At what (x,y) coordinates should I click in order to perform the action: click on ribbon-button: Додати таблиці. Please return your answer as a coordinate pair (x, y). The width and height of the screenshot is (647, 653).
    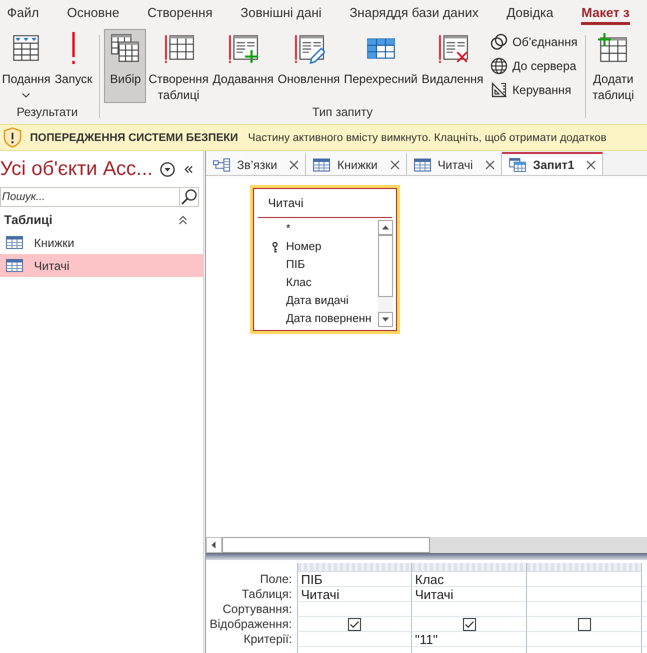
    Looking at the image, I should click on (613, 66).